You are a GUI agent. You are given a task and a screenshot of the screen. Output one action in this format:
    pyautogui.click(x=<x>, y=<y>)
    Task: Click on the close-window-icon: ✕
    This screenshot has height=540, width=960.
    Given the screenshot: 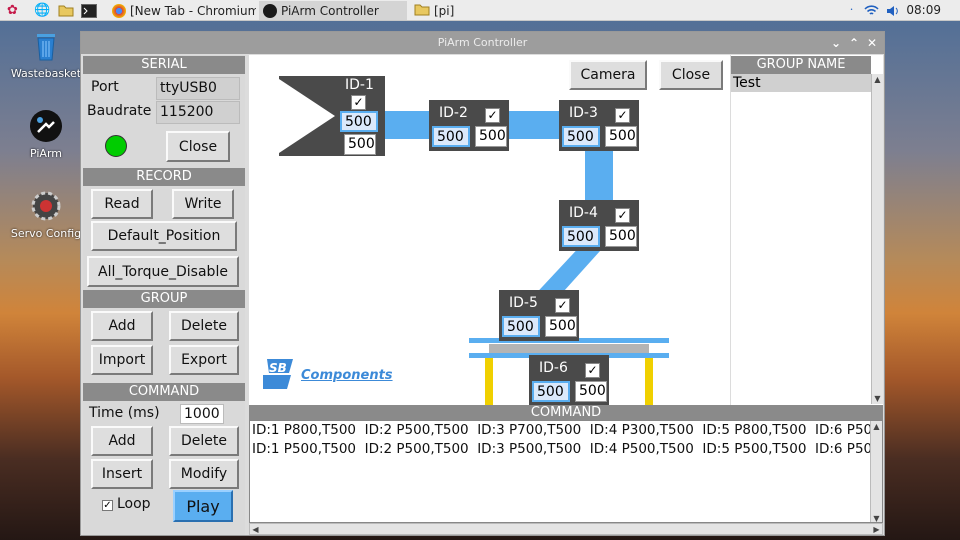 What is the action you would take?
    pyautogui.click(x=872, y=43)
    